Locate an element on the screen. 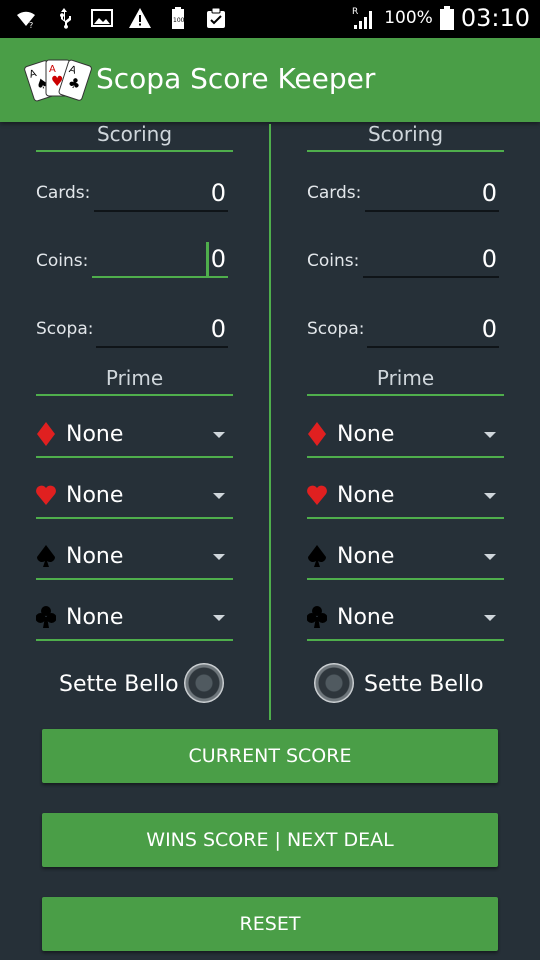 Image resolution: width=540 pixels, height=960 pixels. current-score-button: CURRENT SCORE is located at coordinates (270, 756).